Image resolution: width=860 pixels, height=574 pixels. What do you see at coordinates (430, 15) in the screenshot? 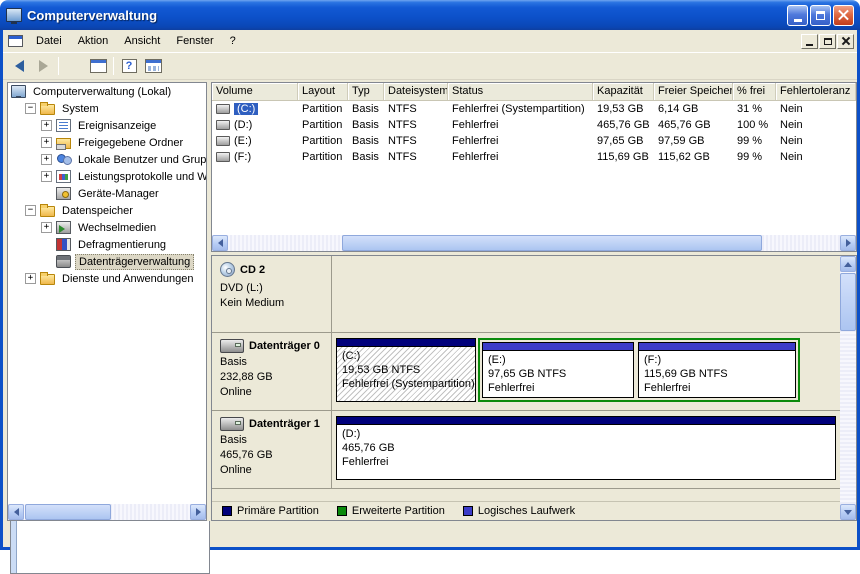
I see `title-bar: Computerverwaltung` at bounding box center [430, 15].